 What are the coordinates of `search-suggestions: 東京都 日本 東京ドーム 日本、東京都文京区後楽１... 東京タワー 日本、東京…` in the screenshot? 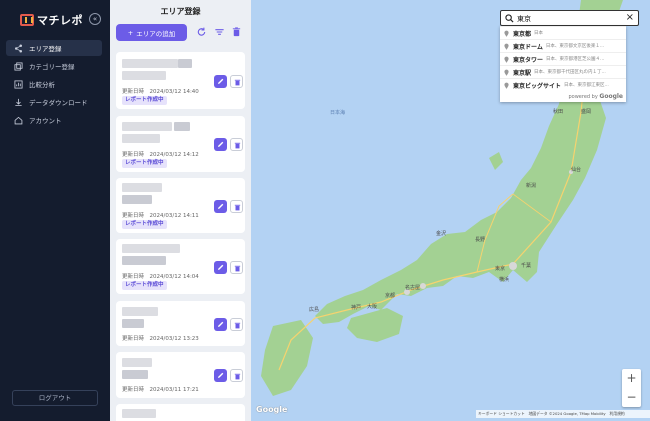 It's located at (563, 64).